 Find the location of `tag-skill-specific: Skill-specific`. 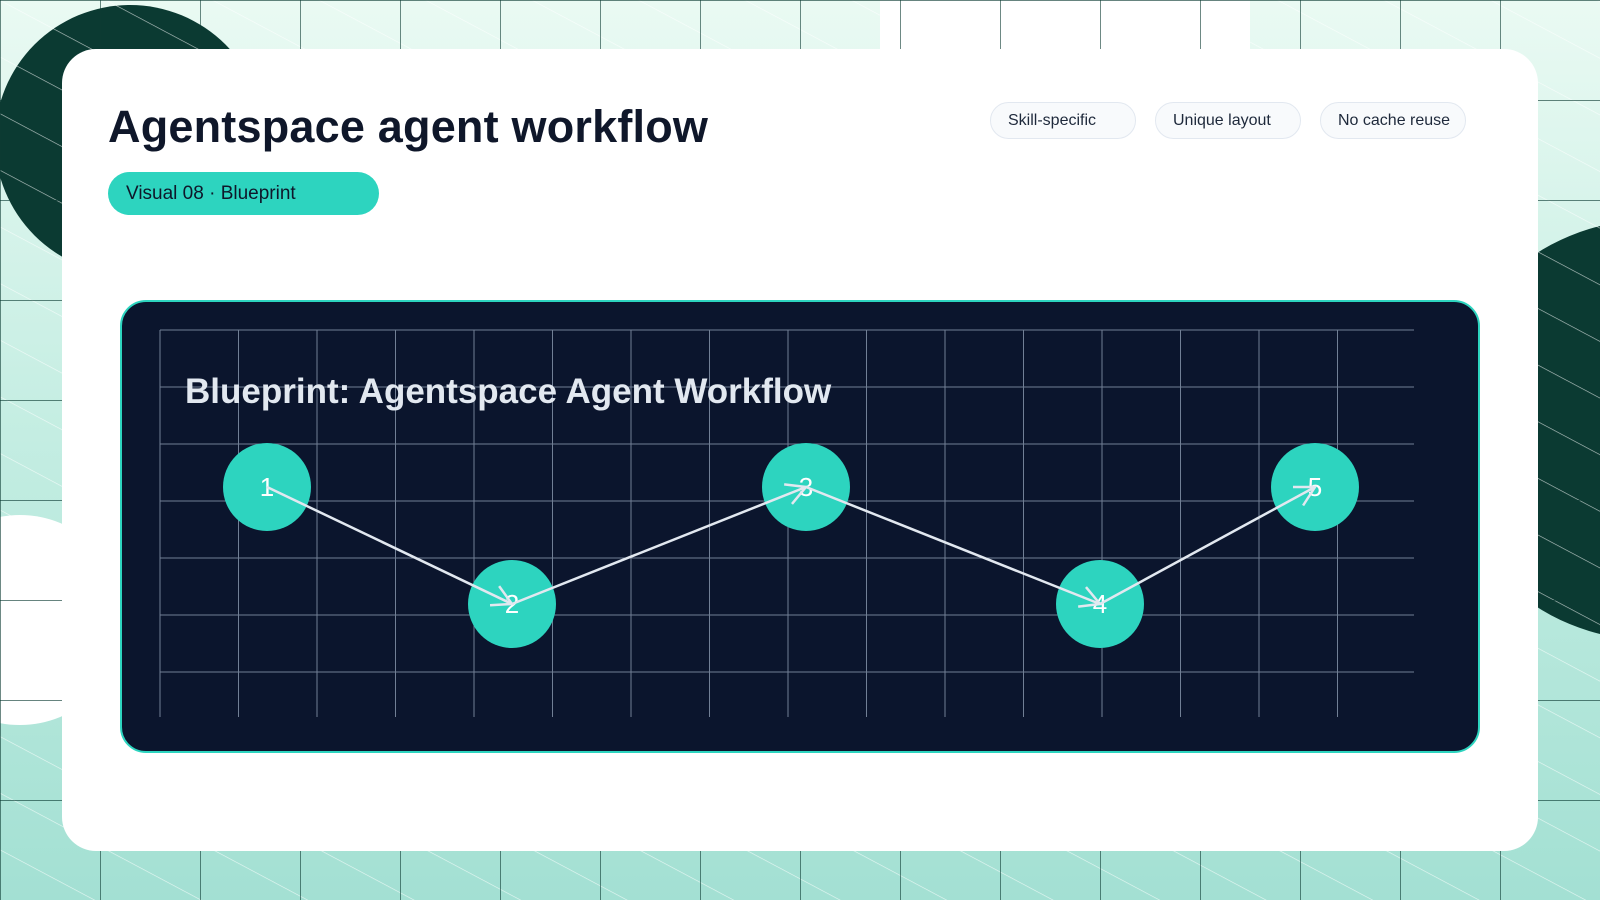

tag-skill-specific: Skill-specific is located at coordinates (1063, 120).